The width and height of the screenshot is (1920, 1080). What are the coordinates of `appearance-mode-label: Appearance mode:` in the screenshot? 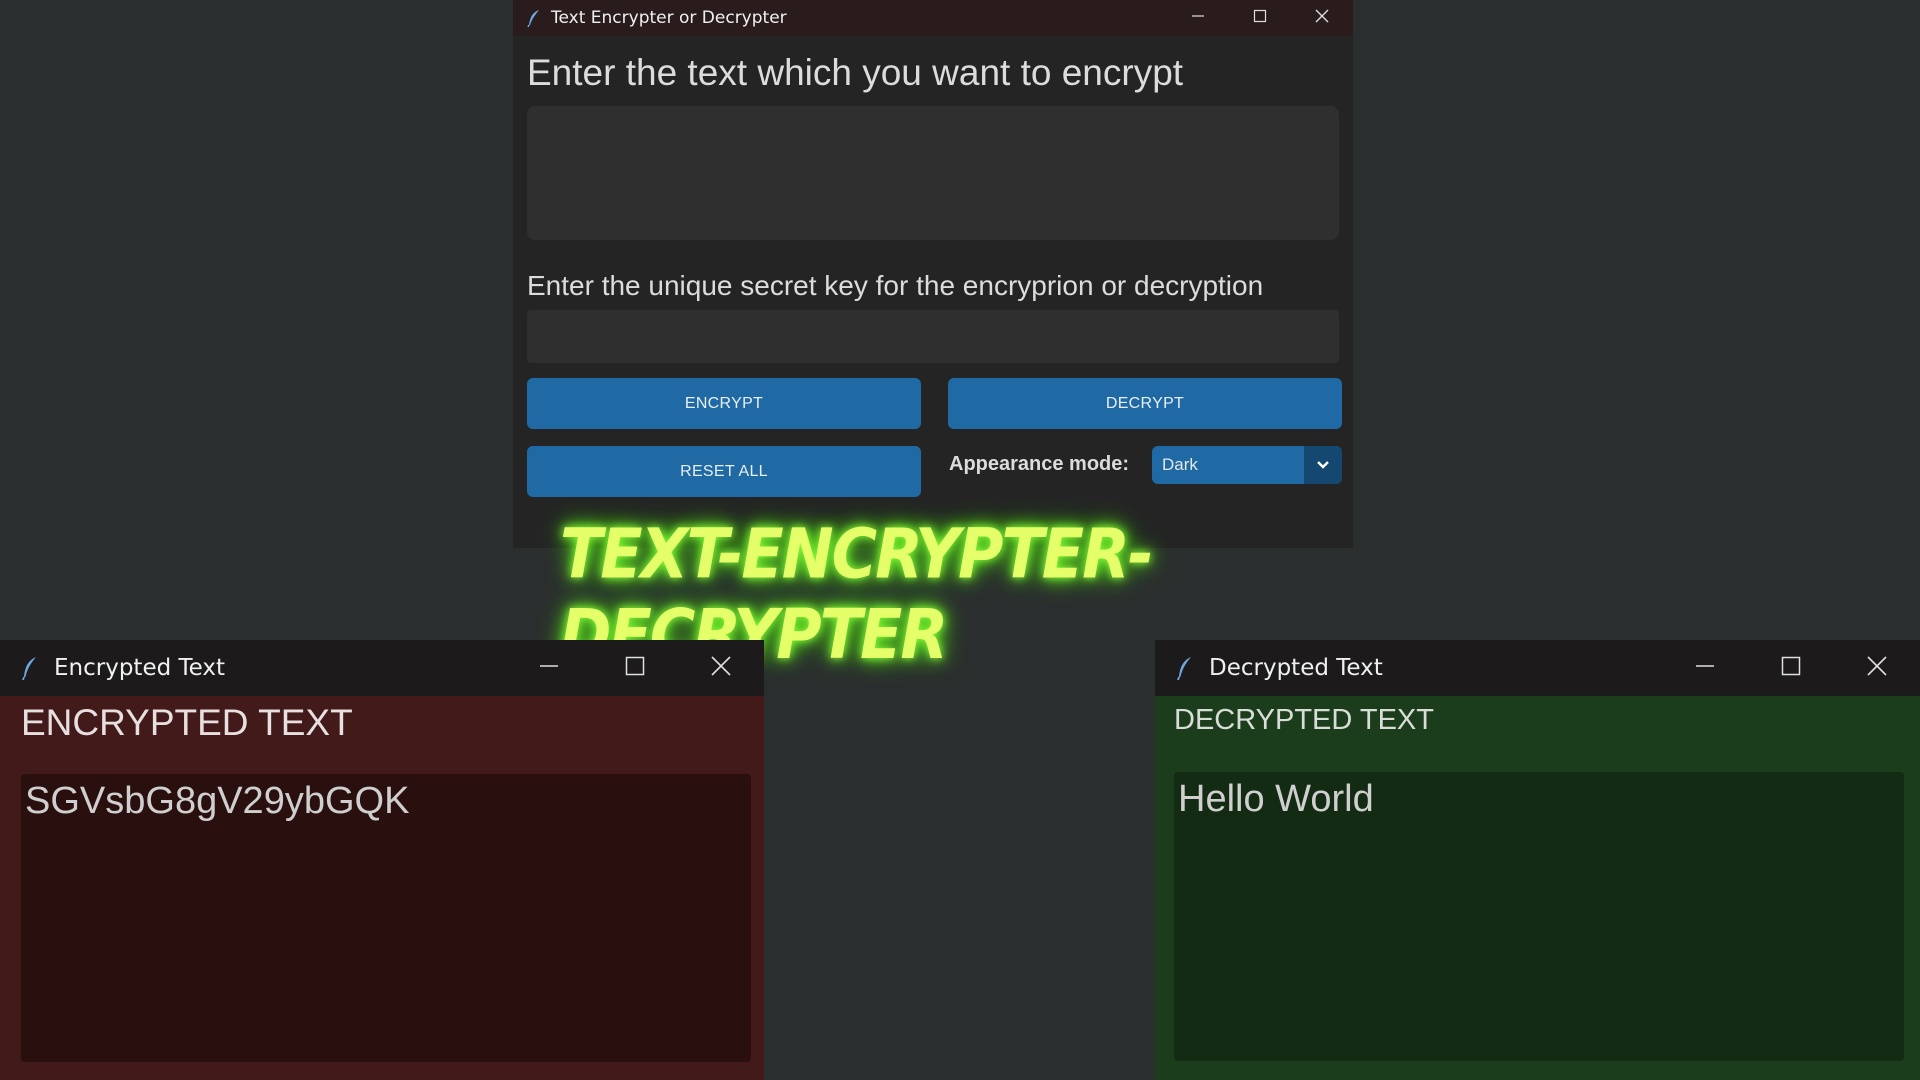 It's located at (1039, 464).